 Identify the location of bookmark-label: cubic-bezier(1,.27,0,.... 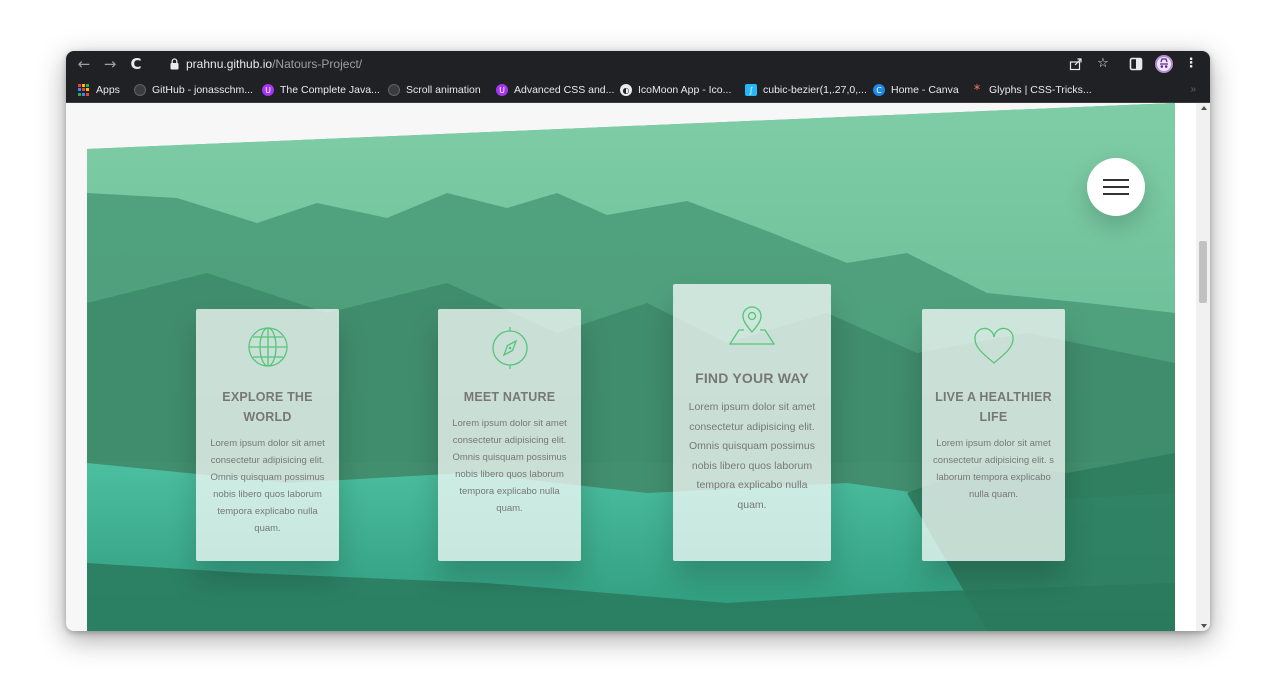
(815, 90).